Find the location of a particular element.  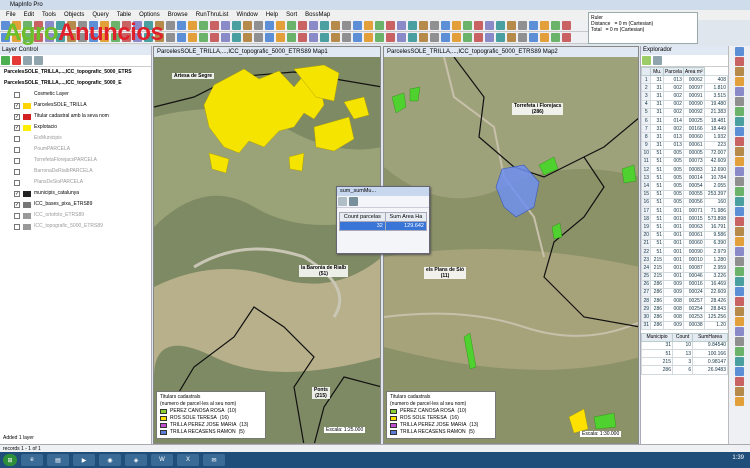

taskbar-app-mapinfo: ◈ is located at coordinates (136, 460).